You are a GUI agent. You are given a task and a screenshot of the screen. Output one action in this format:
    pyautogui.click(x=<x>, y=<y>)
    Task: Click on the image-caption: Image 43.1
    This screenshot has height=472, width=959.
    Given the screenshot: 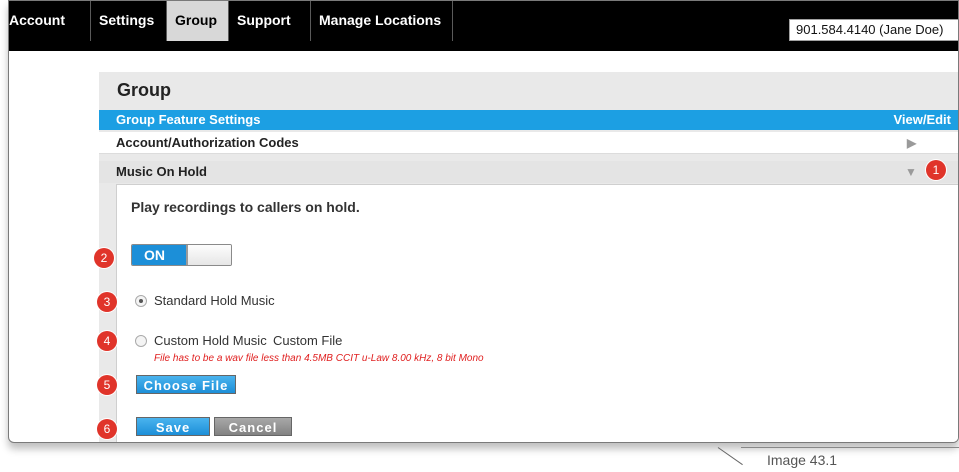 What is the action you would take?
    pyautogui.click(x=802, y=460)
    